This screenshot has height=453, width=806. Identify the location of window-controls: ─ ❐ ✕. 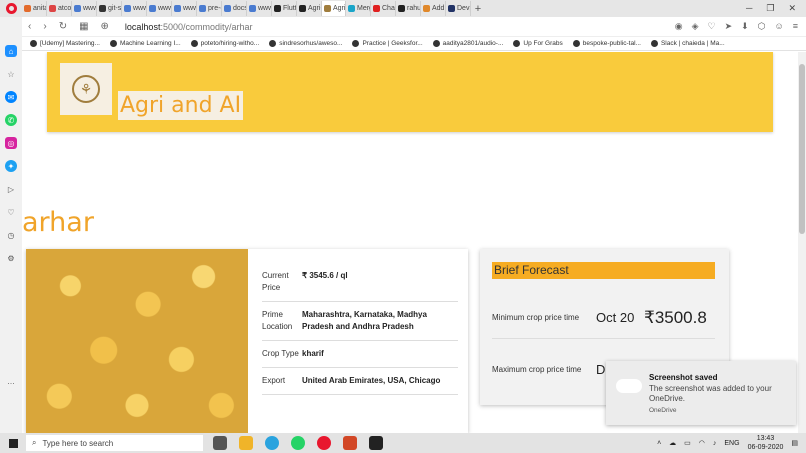
(776, 8).